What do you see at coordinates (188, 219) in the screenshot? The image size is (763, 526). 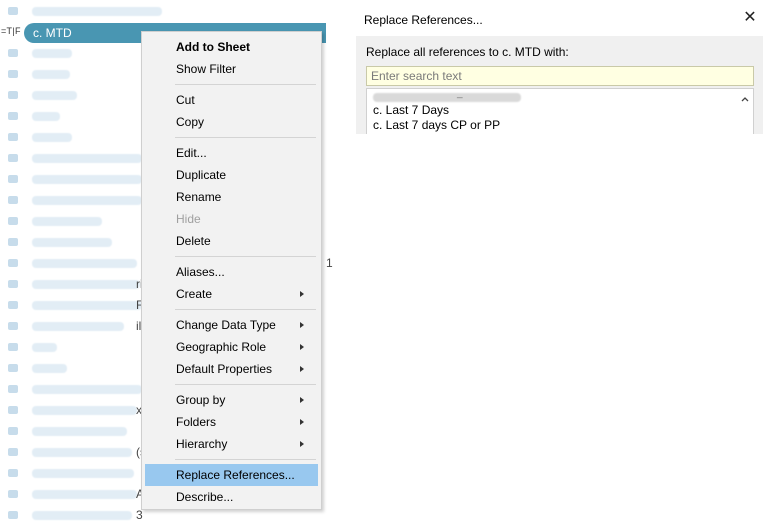 I see `menu-item-label: Hide` at bounding box center [188, 219].